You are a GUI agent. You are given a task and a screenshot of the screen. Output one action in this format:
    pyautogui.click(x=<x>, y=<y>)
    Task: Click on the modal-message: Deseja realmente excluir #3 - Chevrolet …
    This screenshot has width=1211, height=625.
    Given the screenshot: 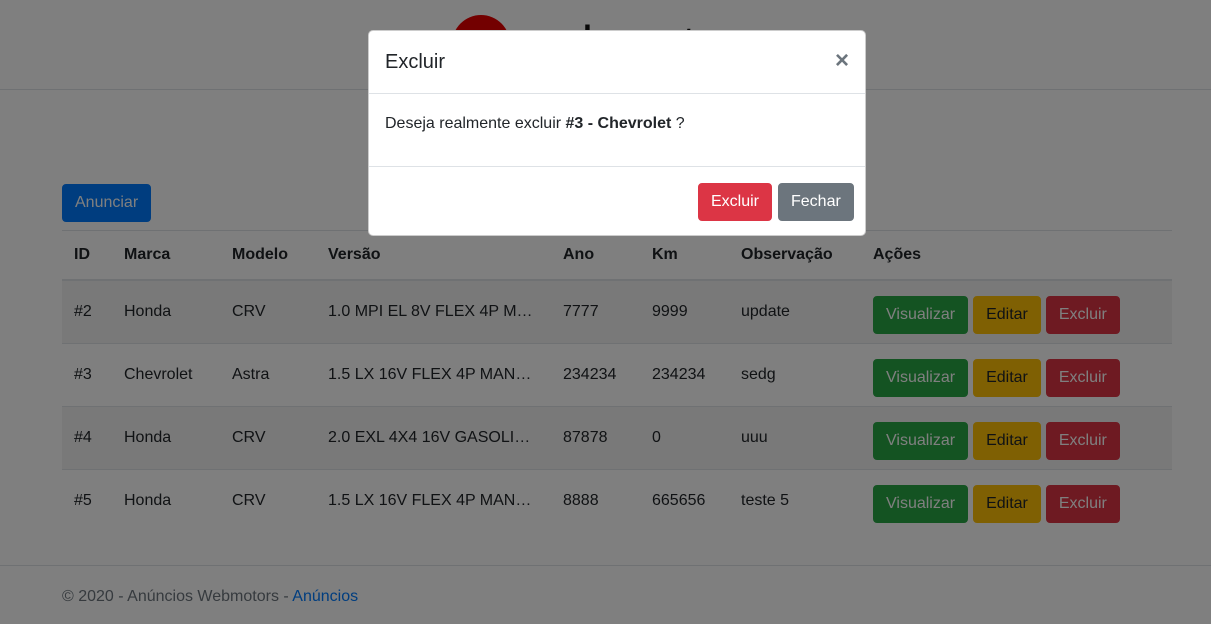 What is the action you would take?
    pyautogui.click(x=535, y=124)
    